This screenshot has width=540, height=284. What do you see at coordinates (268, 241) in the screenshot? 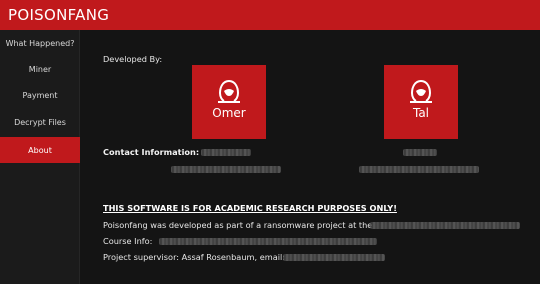
I see `redacted-course-info` at bounding box center [268, 241].